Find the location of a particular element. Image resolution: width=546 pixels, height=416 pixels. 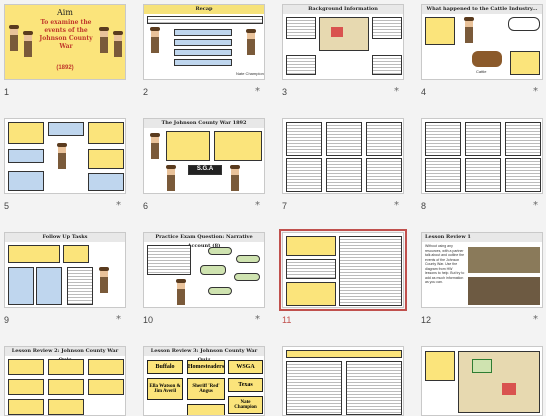

slide-thumb-2: Recap Nate Champion is located at coordinates (204, 42).